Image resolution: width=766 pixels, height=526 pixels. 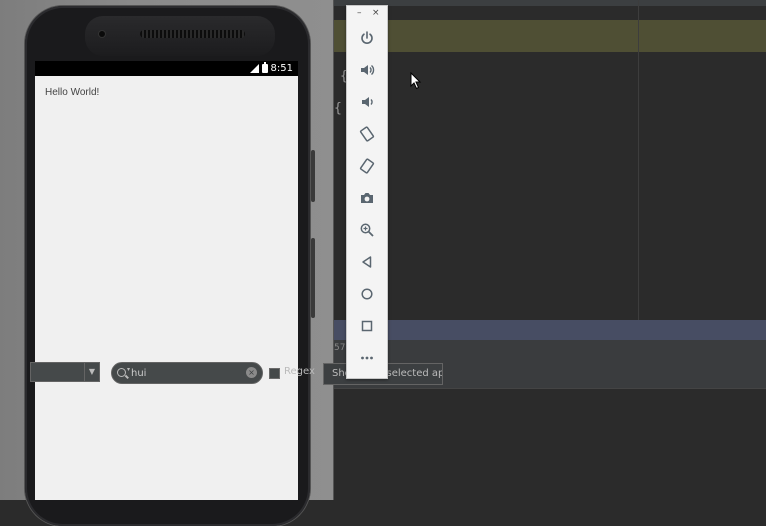 I want to click on zoom-button, so click(x=367, y=230).